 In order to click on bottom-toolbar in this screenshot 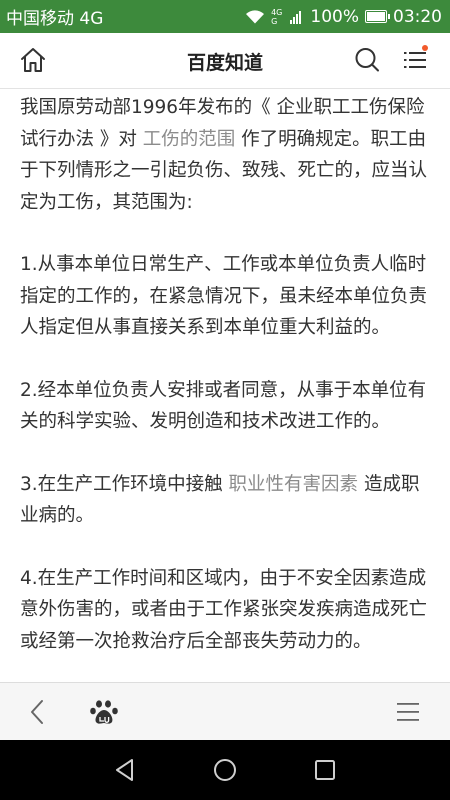, I will do `click(225, 711)`.